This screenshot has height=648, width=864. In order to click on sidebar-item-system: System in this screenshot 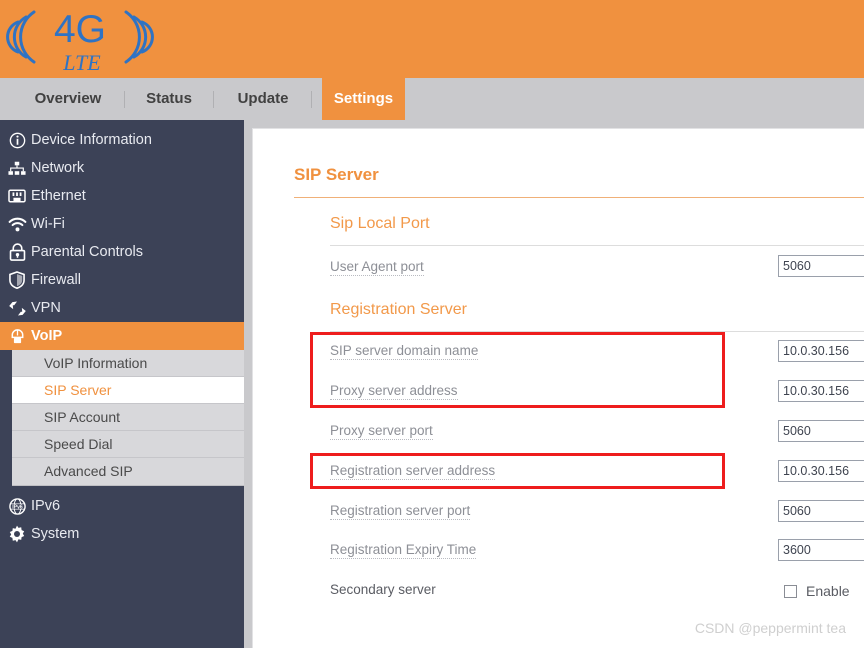, I will do `click(122, 534)`.